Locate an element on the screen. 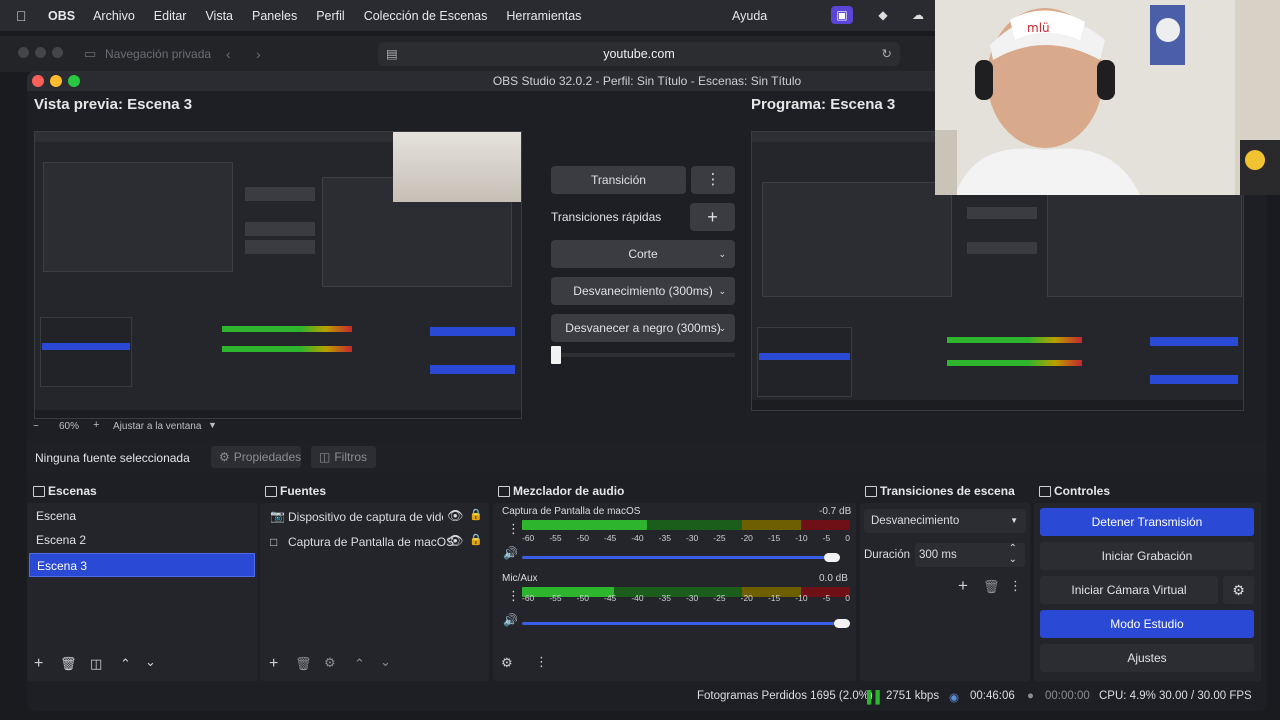 This screenshot has height=720, width=1280. fit-window-label: Ajustar a la ventana is located at coordinates (157, 426).